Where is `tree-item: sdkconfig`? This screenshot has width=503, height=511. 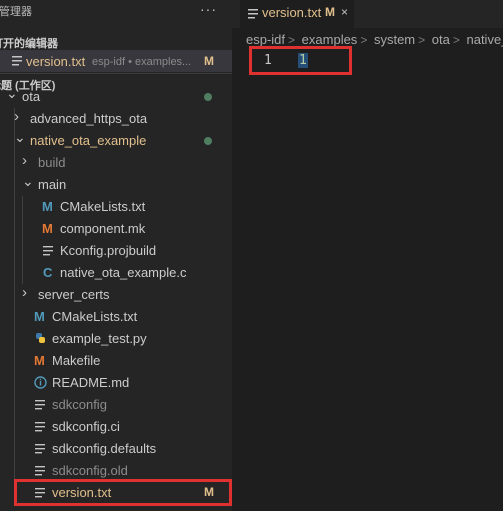
tree-item: sdkconfig is located at coordinates (116, 405).